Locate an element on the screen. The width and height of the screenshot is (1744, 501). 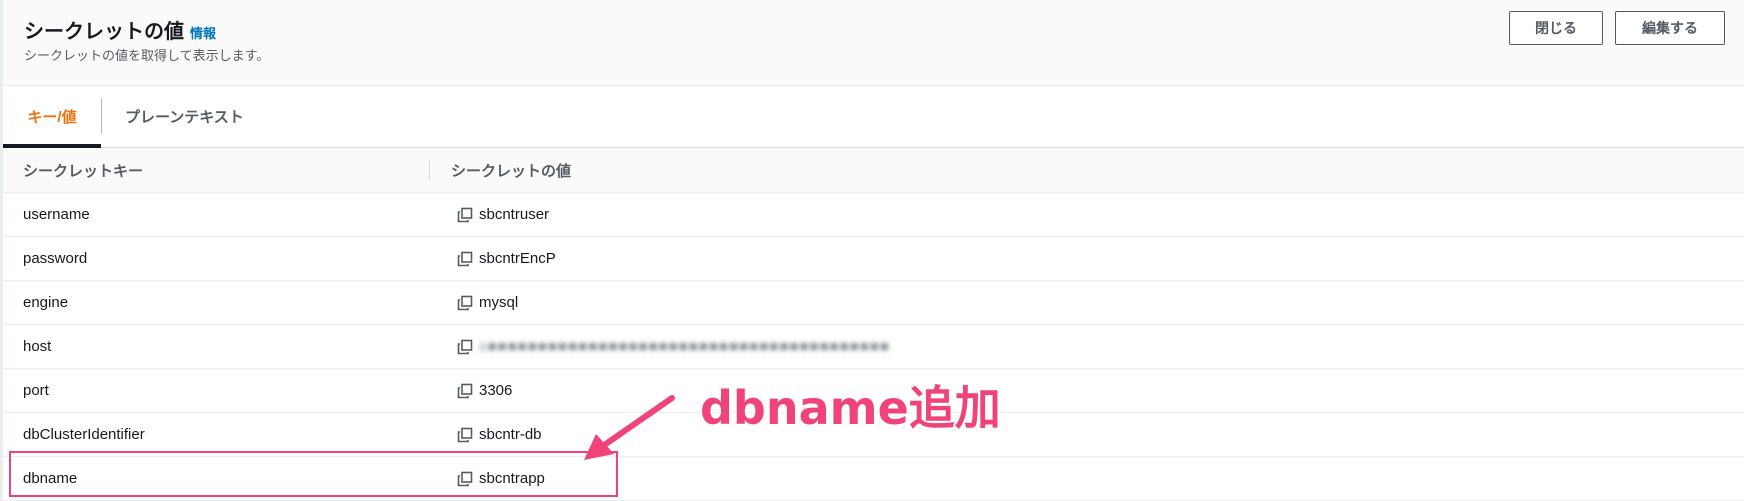
secret-key: port is located at coordinates (36, 390).